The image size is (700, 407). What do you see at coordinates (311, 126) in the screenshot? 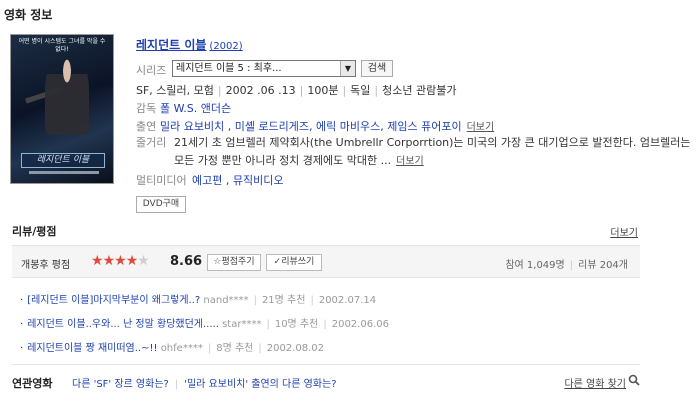
I see `cast-links: 밀라 요보비치 , 미셸 로드리게즈, 에릭 마비우스, 제임스 퓨어포이` at bounding box center [311, 126].